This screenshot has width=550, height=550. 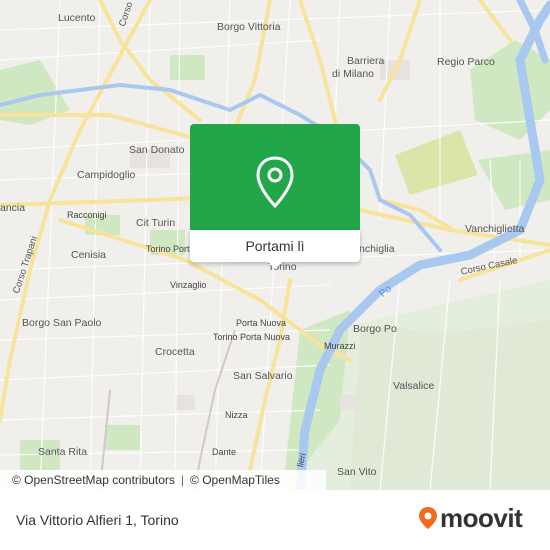 I want to click on label-barriera: Barriera, so click(x=366, y=61).